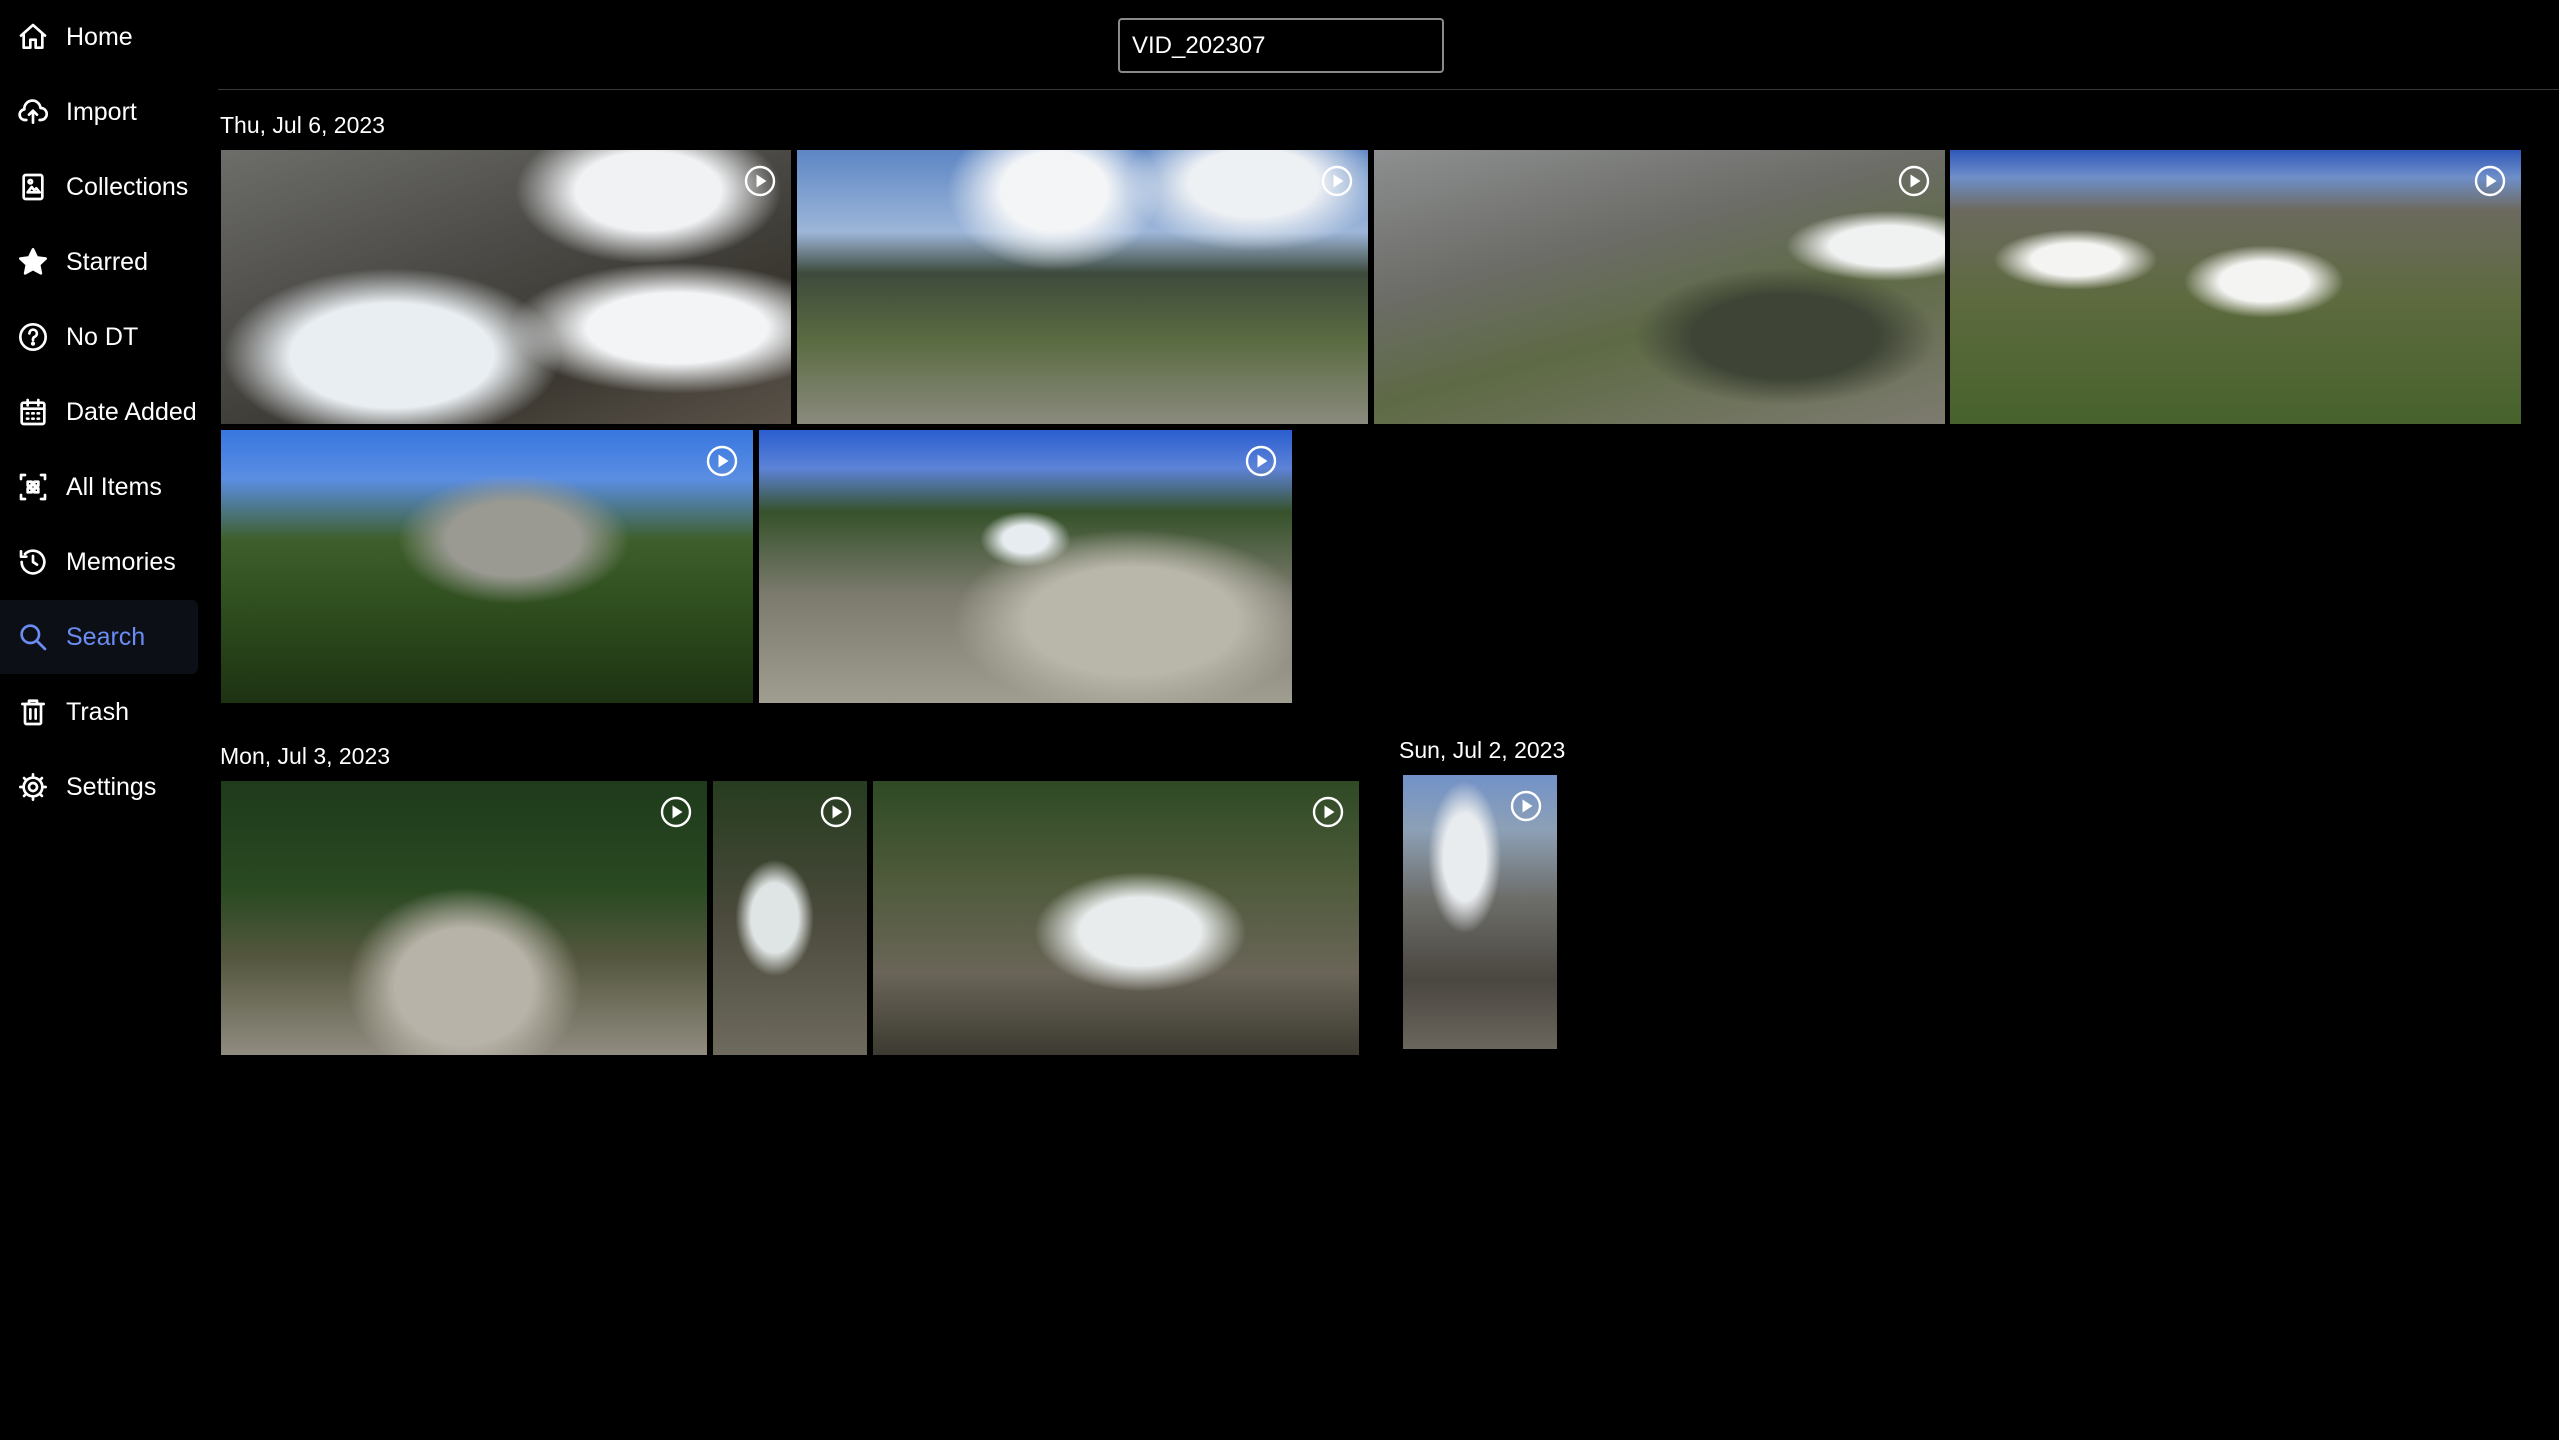 This screenshot has height=1440, width=2559. What do you see at coordinates (102, 336) in the screenshot?
I see `sidebar-item-label: No DT` at bounding box center [102, 336].